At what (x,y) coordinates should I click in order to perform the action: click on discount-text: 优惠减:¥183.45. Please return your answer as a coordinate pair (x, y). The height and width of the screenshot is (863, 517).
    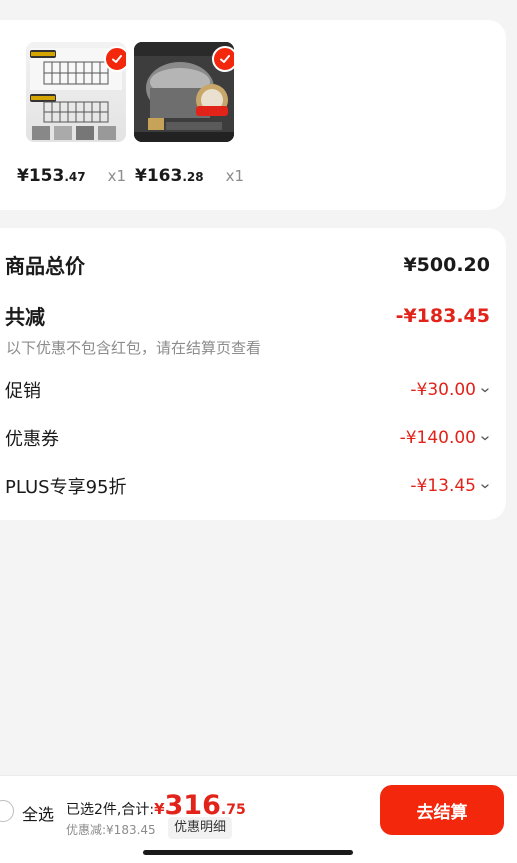
    Looking at the image, I should click on (111, 830).